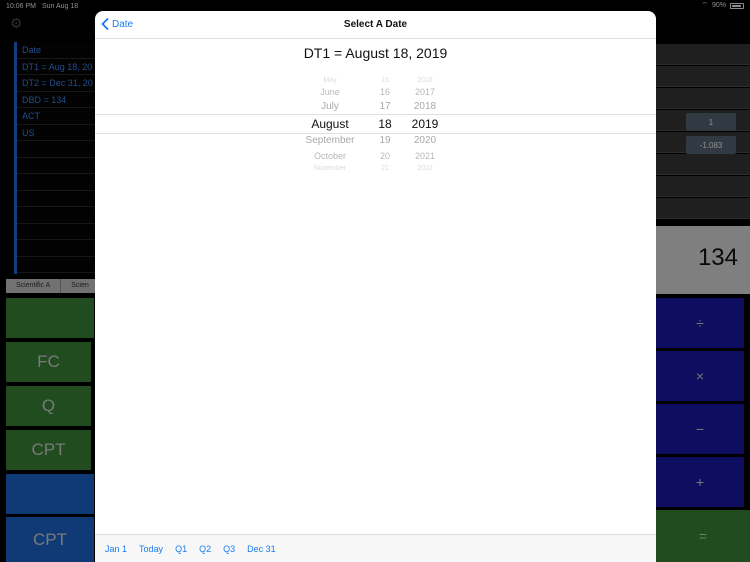  I want to click on year-option: 2016, so click(425, 80).